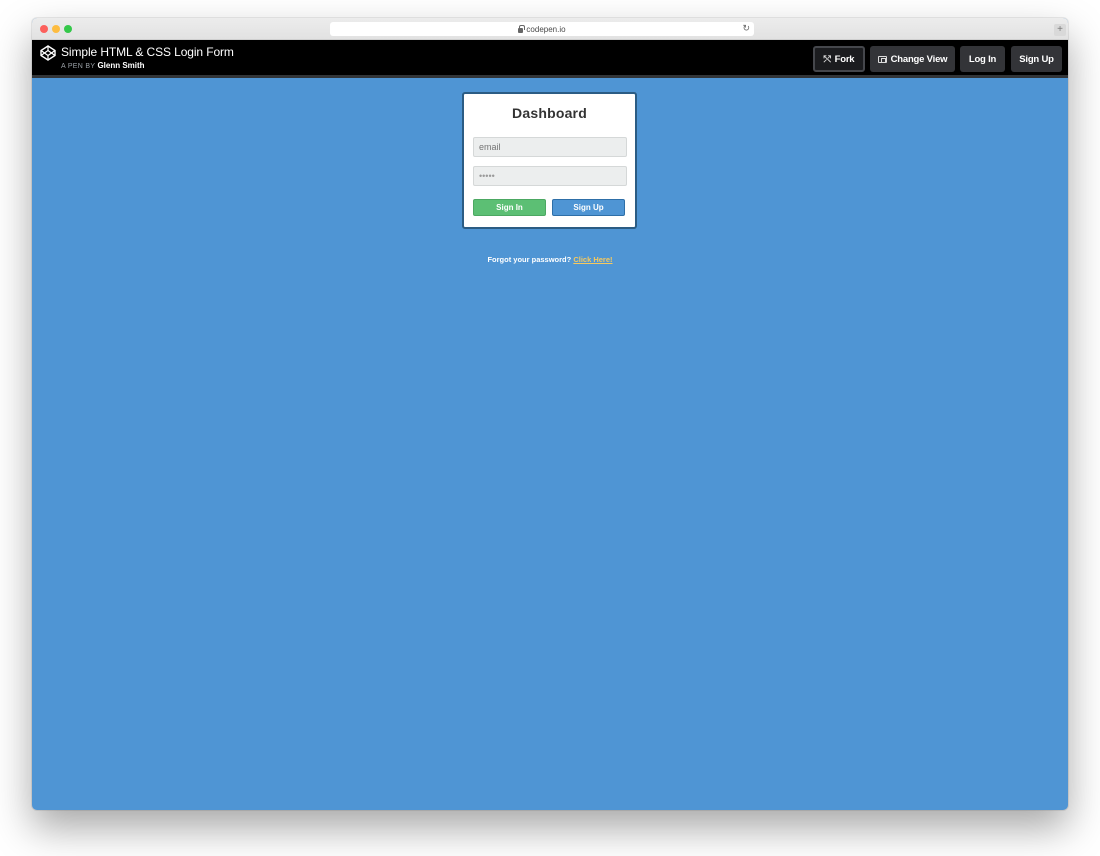 The width and height of the screenshot is (1100, 856). What do you see at coordinates (68, 29) in the screenshot?
I see `maximize-window-icon` at bounding box center [68, 29].